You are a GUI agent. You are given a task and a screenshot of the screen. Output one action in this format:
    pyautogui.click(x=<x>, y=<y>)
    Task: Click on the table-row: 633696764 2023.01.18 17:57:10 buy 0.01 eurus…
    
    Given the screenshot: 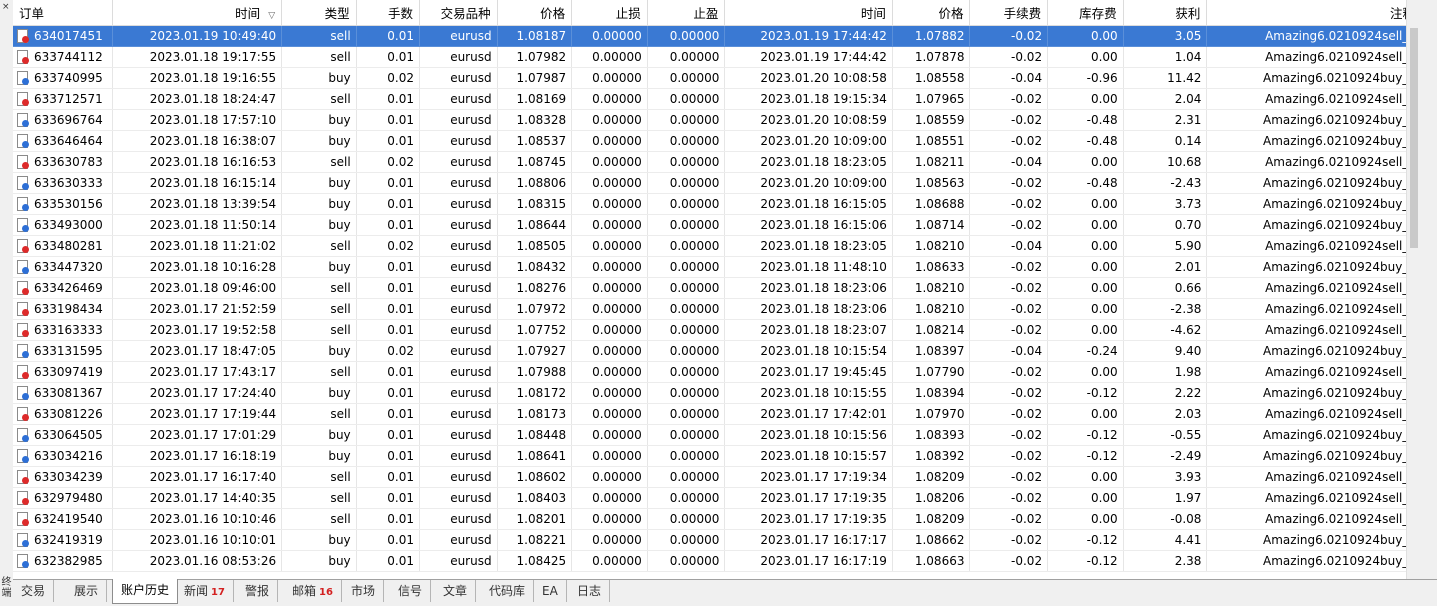 What is the action you would take?
    pyautogui.click(x=717, y=120)
    